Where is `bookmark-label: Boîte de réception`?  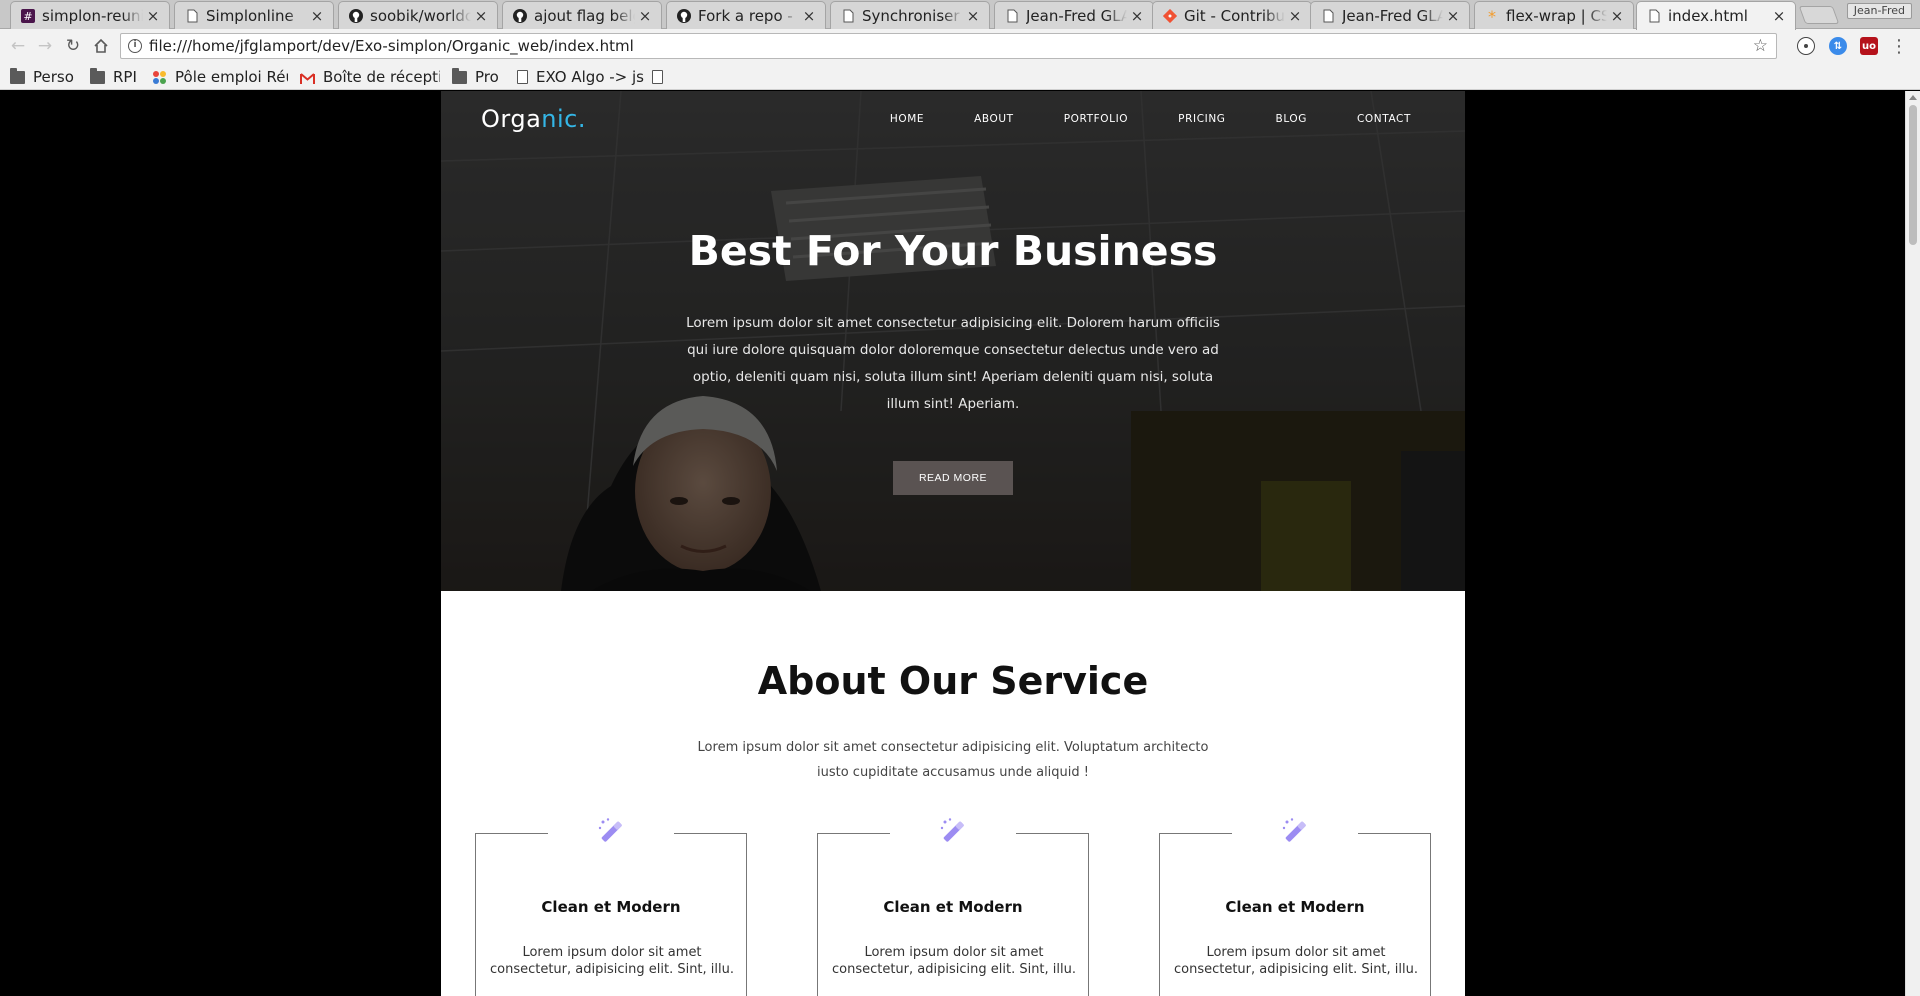 bookmark-label: Boîte de réception is located at coordinates (381, 77).